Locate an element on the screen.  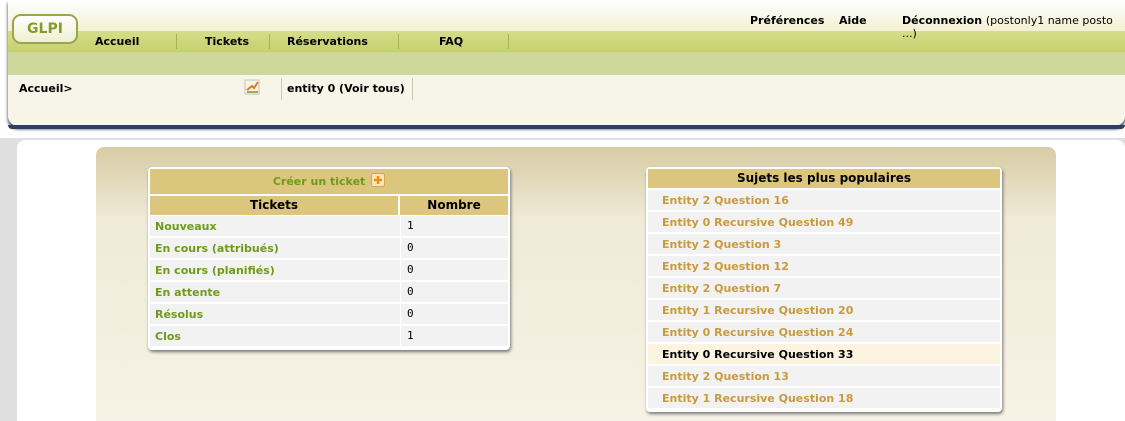
ticket-status-link: Nouveaux is located at coordinates (186, 226).